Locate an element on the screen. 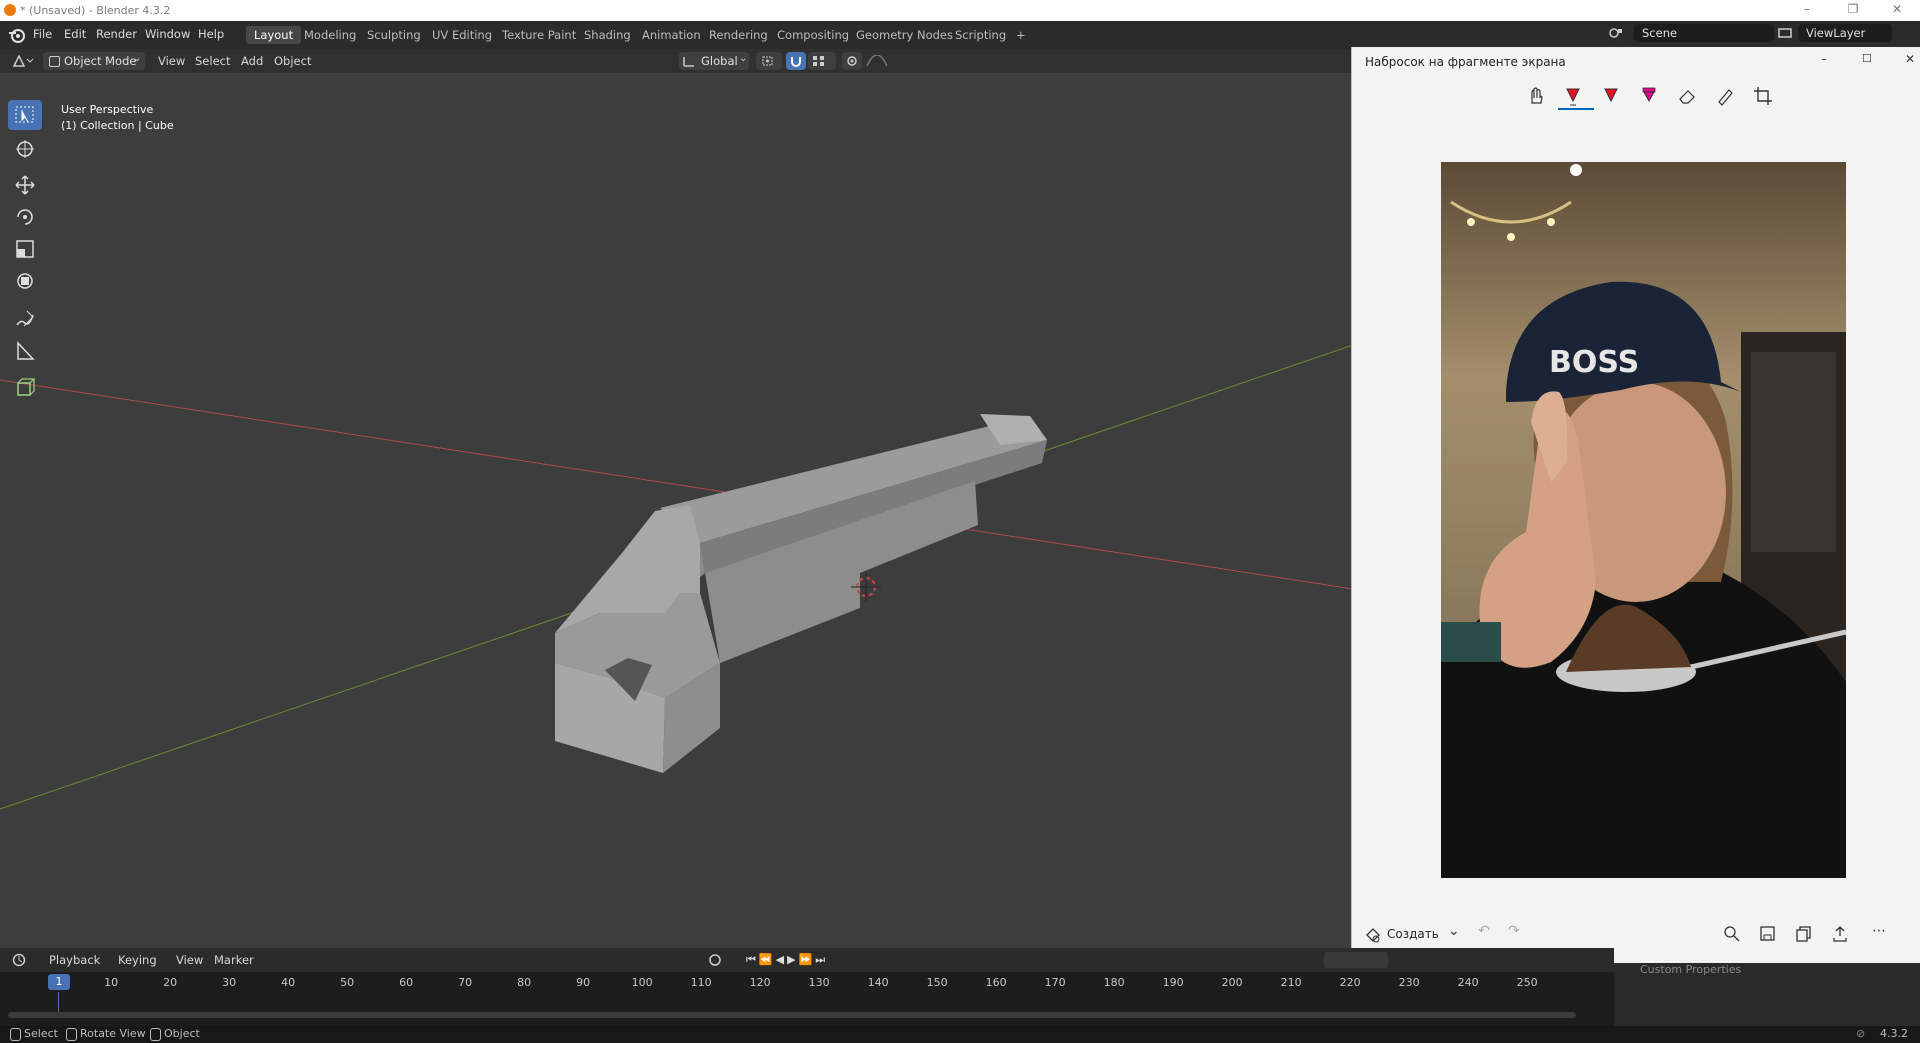 This screenshot has width=1920, height=1043. tab-modeling: Modeling is located at coordinates (330, 35).